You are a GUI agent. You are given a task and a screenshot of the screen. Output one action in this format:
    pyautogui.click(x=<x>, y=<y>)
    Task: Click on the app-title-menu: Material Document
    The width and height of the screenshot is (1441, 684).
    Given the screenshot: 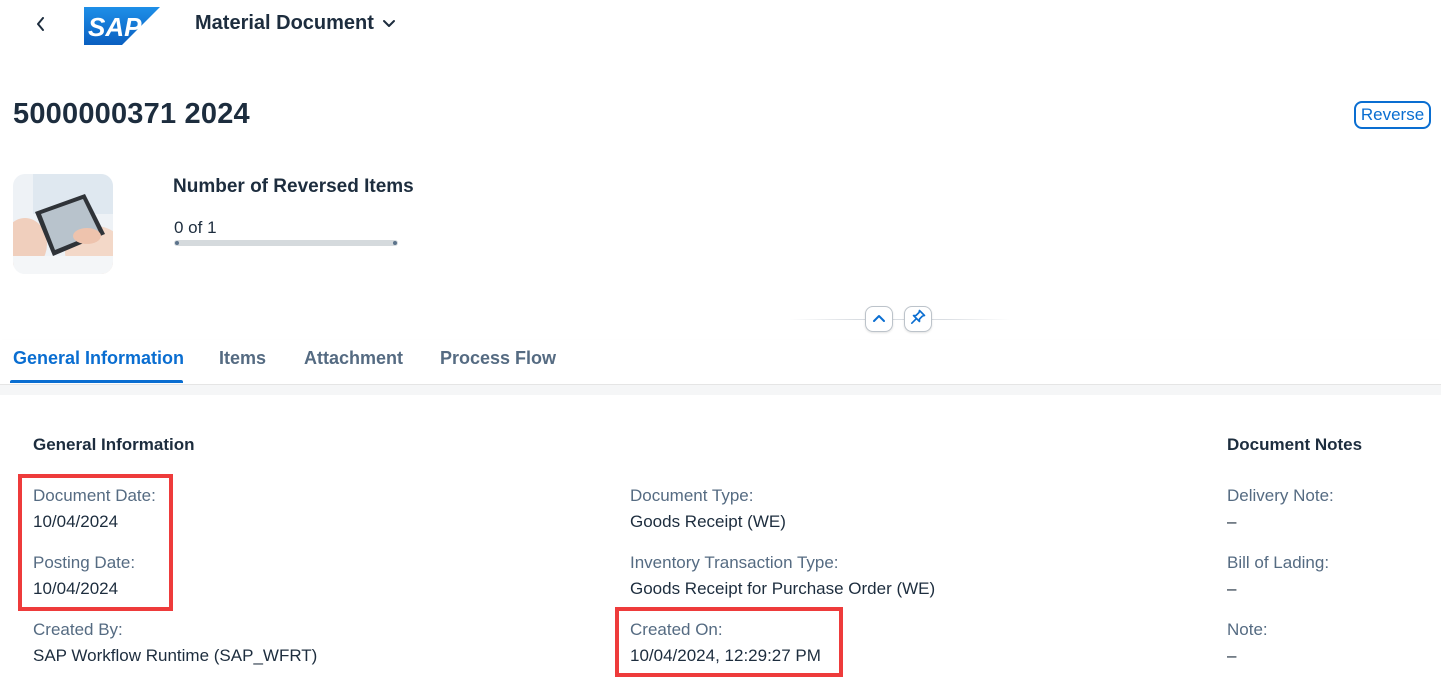 What is the action you would take?
    pyautogui.click(x=295, y=23)
    